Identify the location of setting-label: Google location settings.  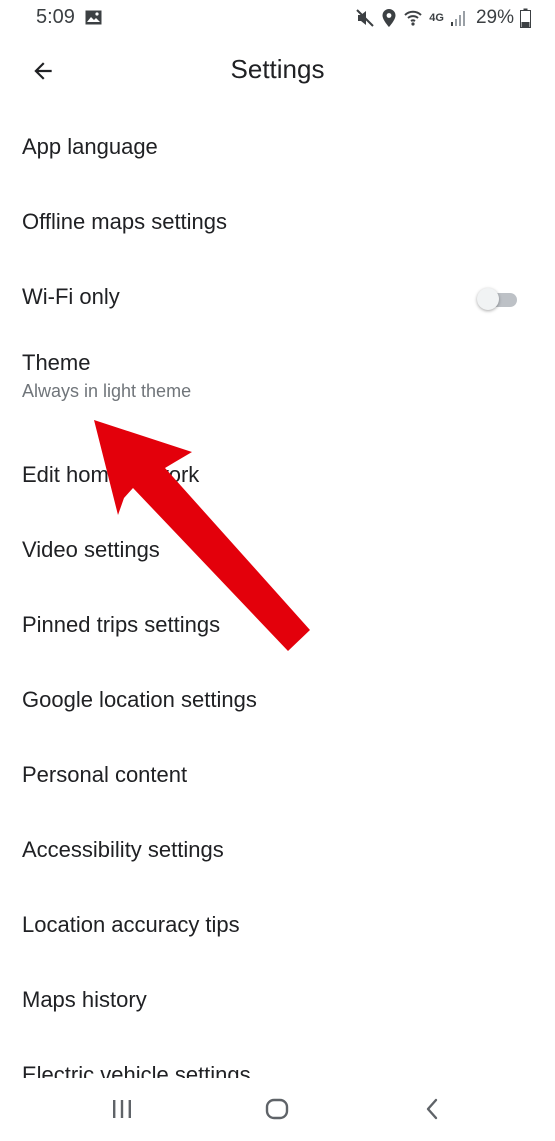
(139, 699).